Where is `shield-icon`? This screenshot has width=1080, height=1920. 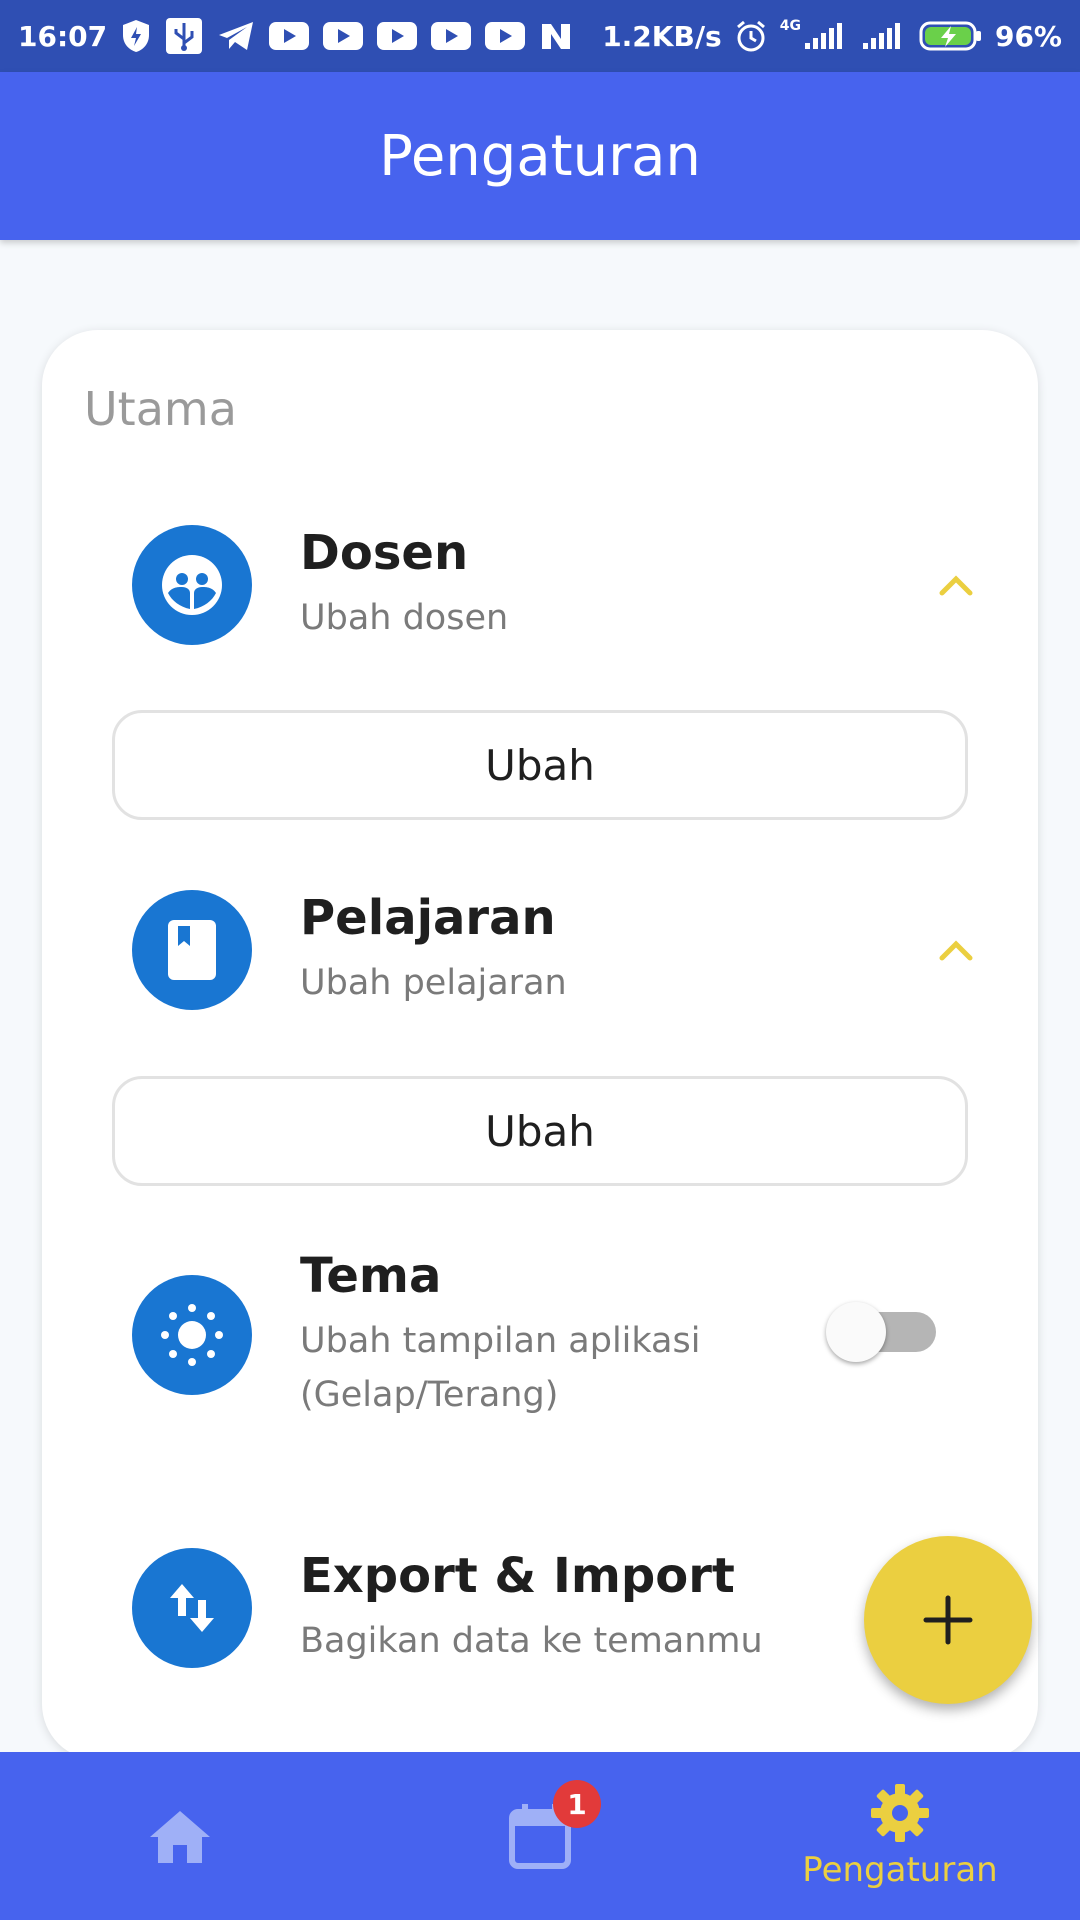 shield-icon is located at coordinates (136, 36).